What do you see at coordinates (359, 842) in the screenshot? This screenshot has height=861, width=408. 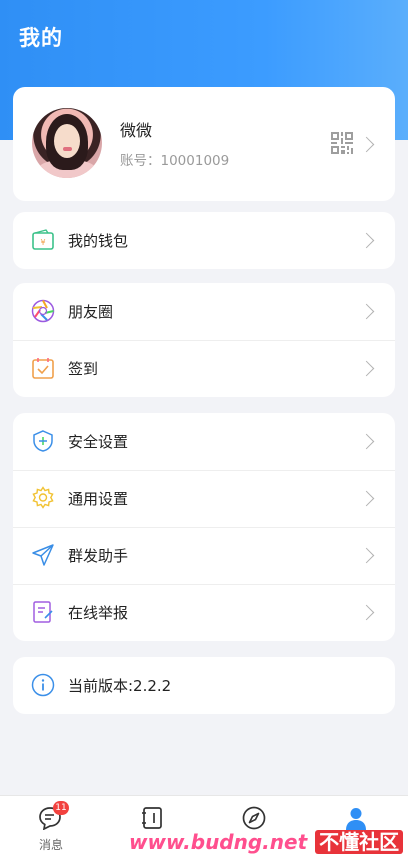 I see `watermark-text: 不懂社区` at bounding box center [359, 842].